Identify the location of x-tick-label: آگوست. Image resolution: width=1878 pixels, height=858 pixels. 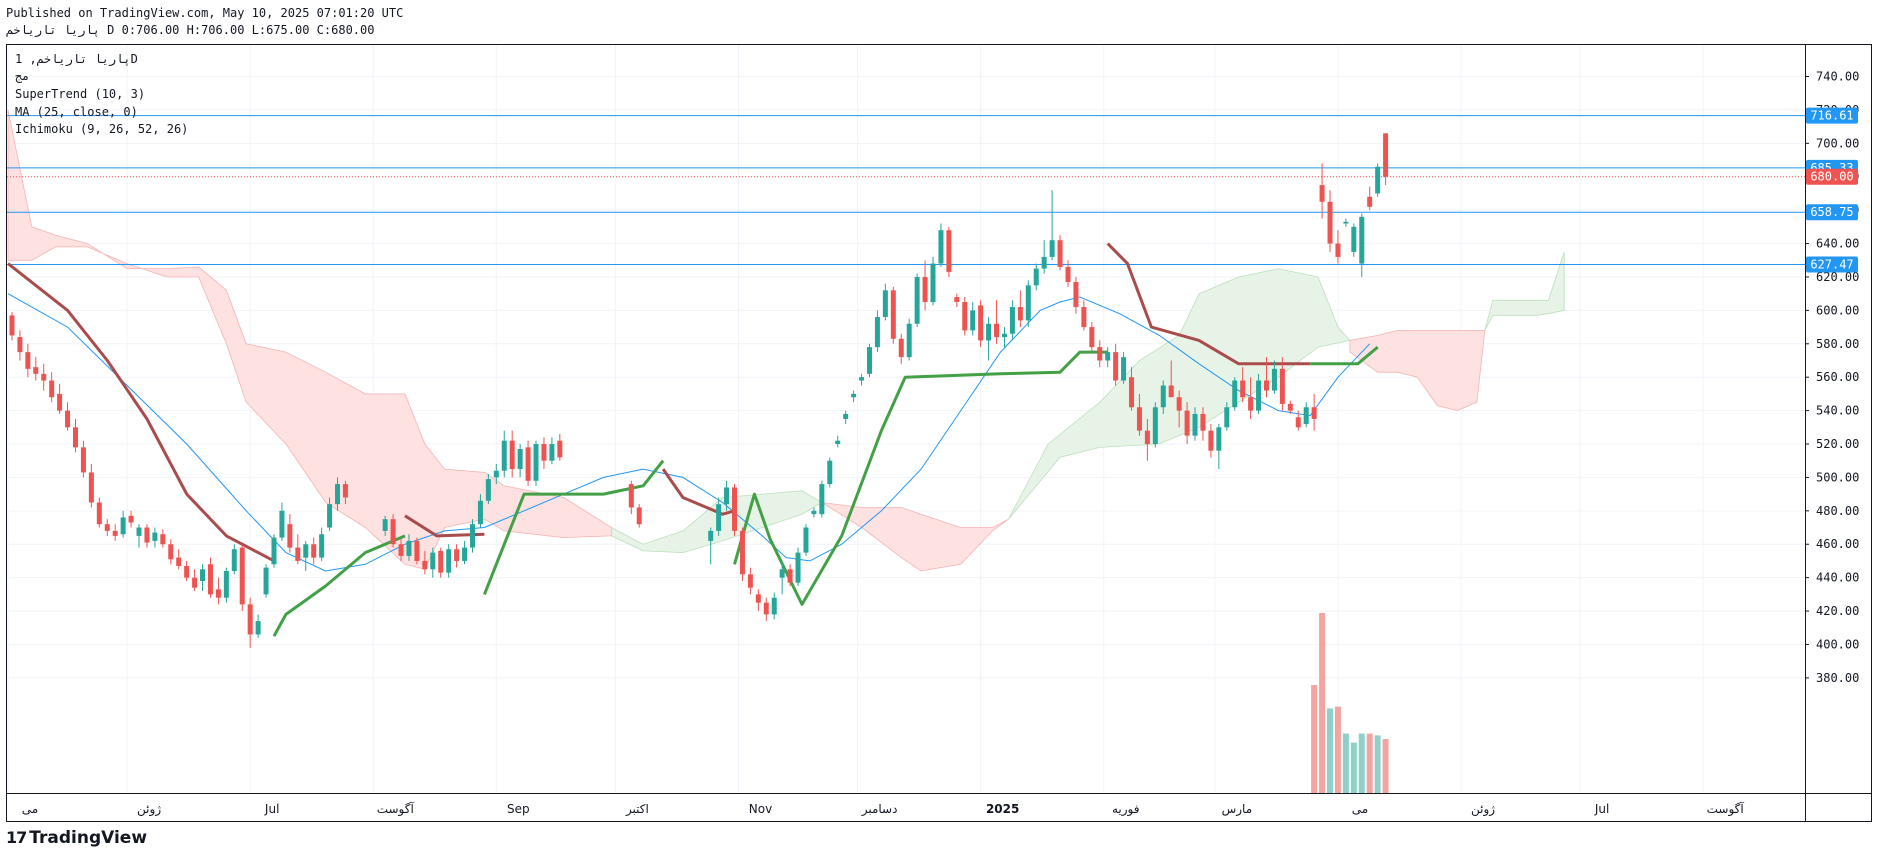
(1726, 809).